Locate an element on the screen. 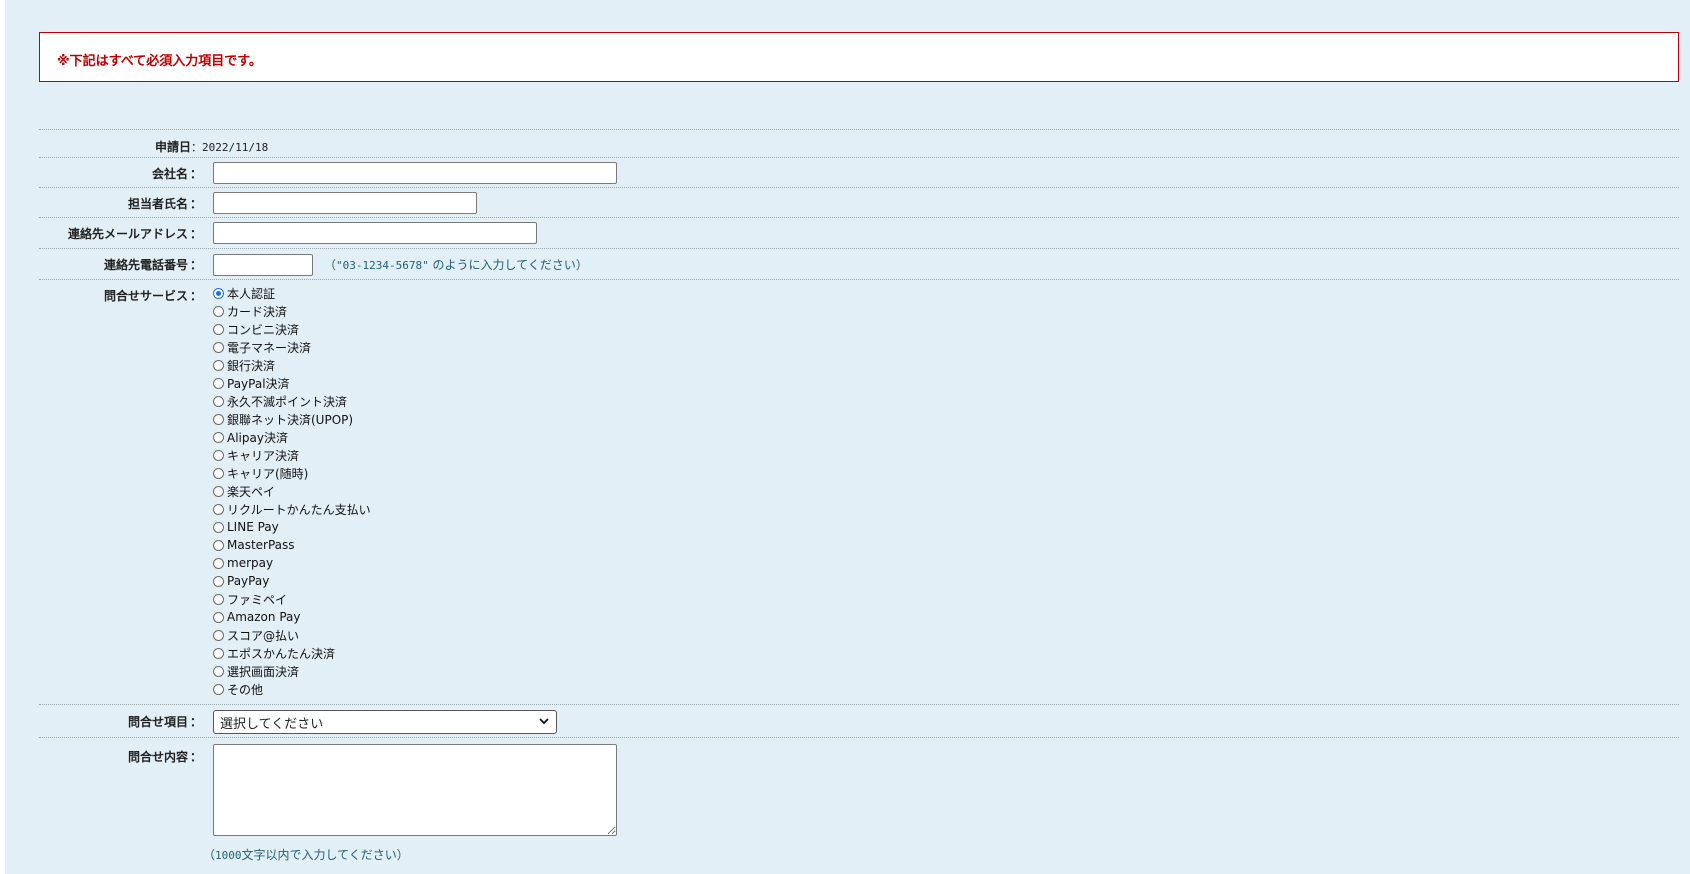 This screenshot has width=1690, height=874. service-option: コンビニ決済 is located at coordinates (292, 329).